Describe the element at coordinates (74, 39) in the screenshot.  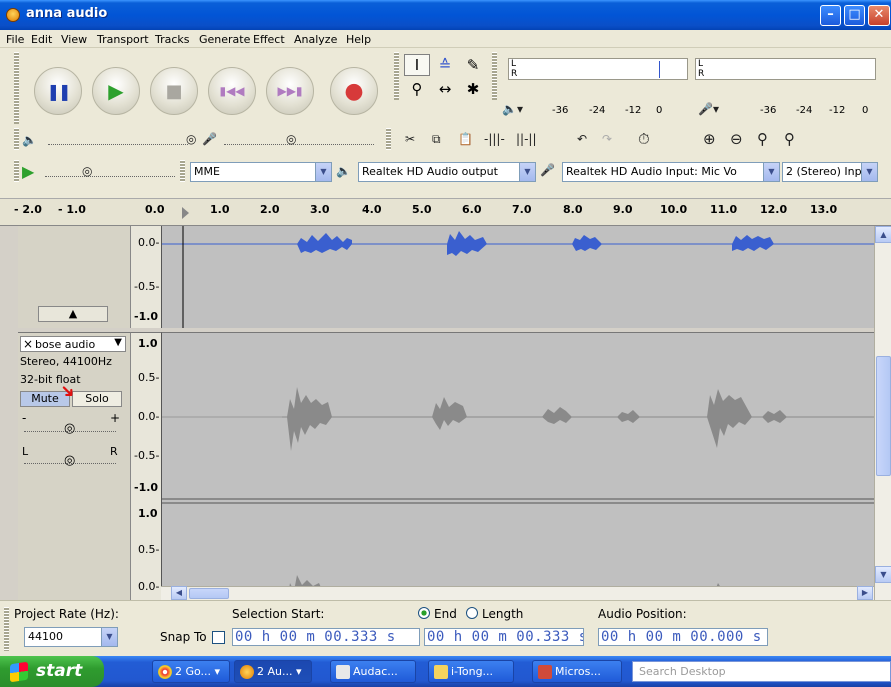
I see `menu-view: View` at that location.